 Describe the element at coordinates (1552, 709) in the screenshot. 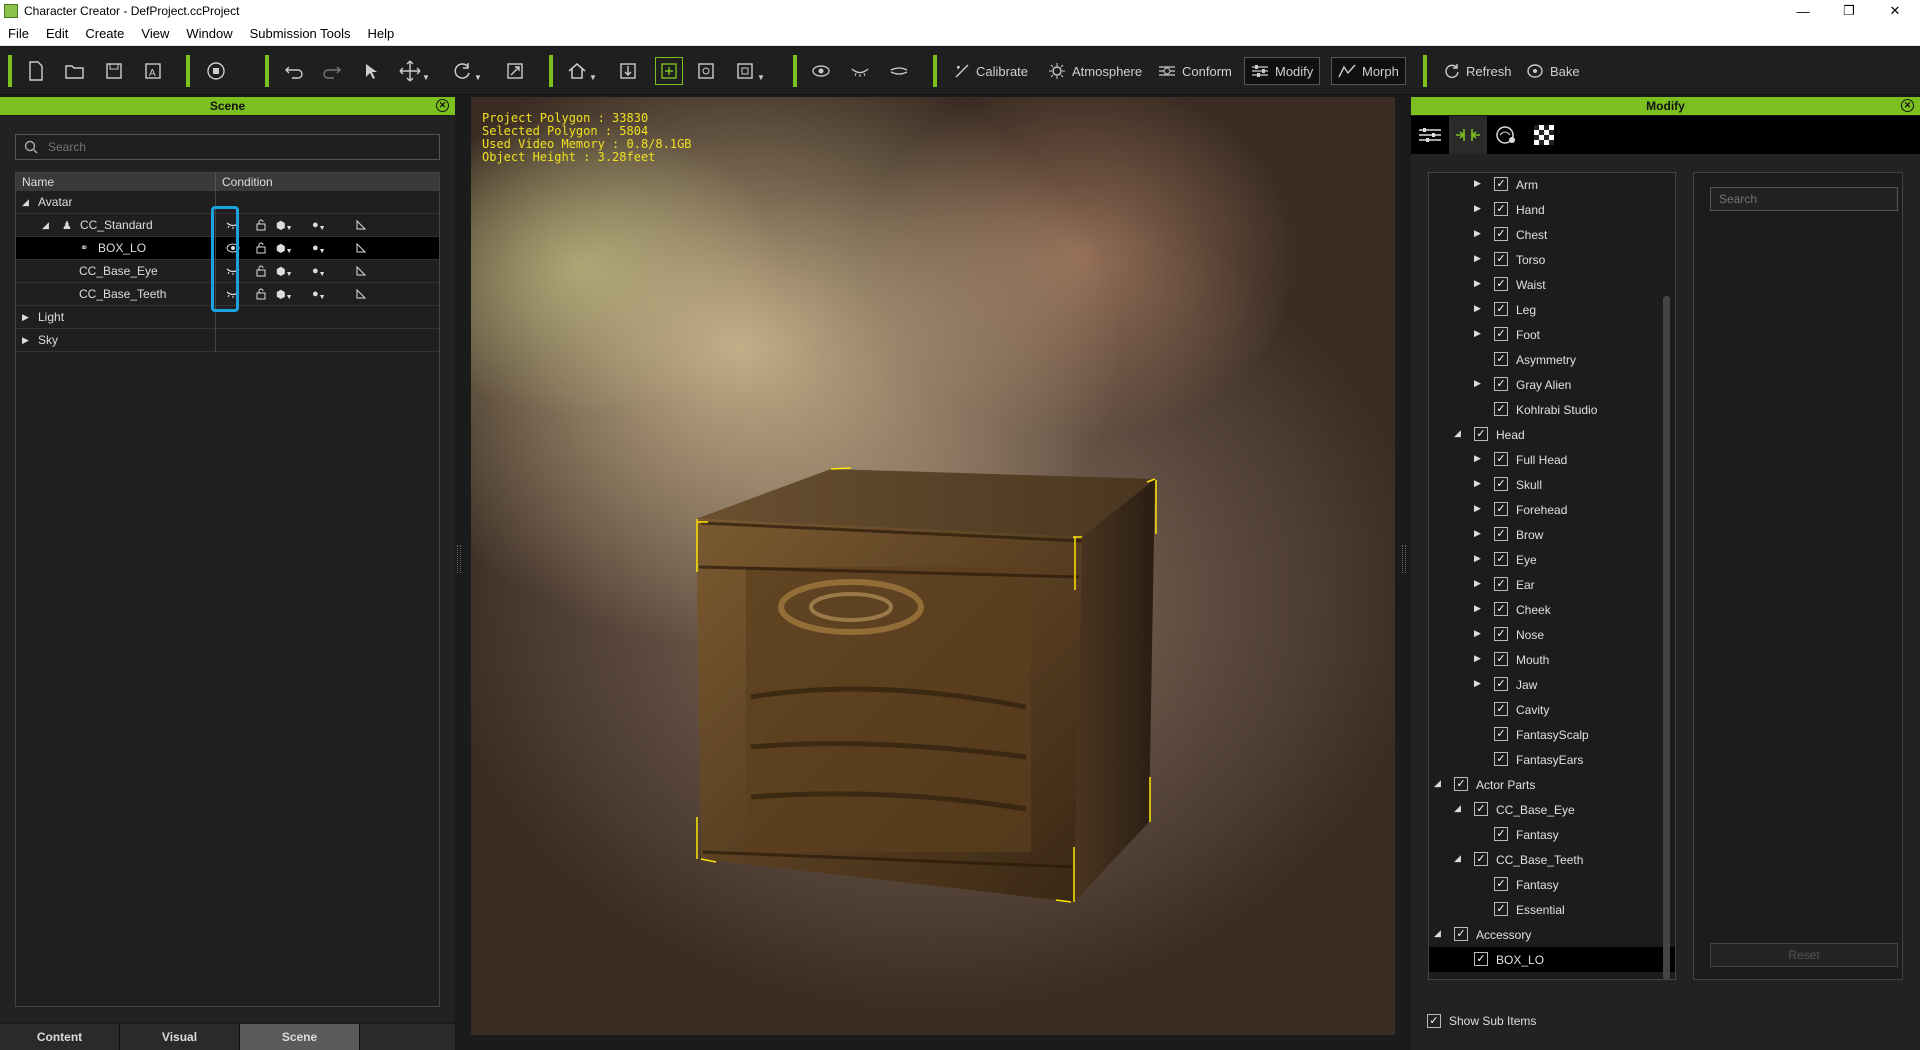

I see `morph-tree-item: ✓ Cavity` at that location.